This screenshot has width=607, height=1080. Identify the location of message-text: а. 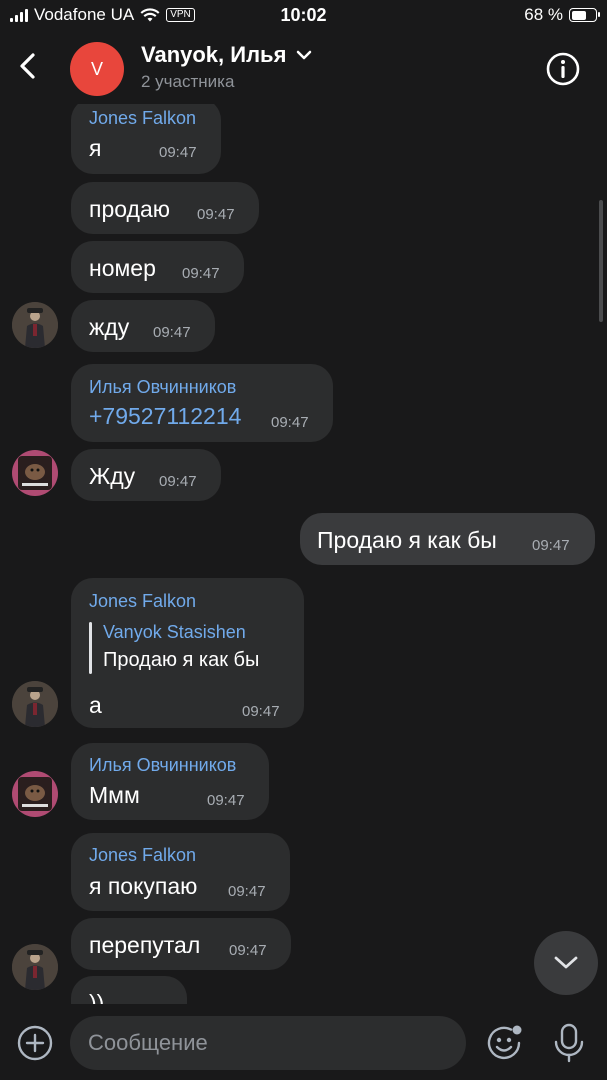
(95, 705).